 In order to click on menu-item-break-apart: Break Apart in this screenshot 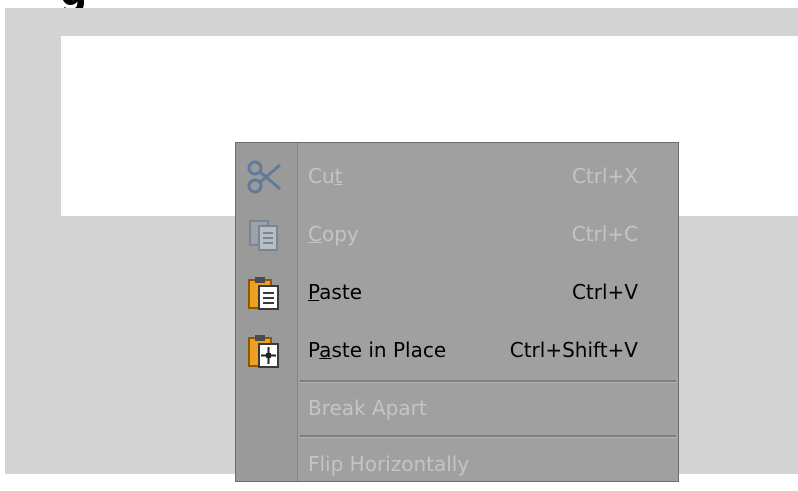, I will do `click(457, 409)`.